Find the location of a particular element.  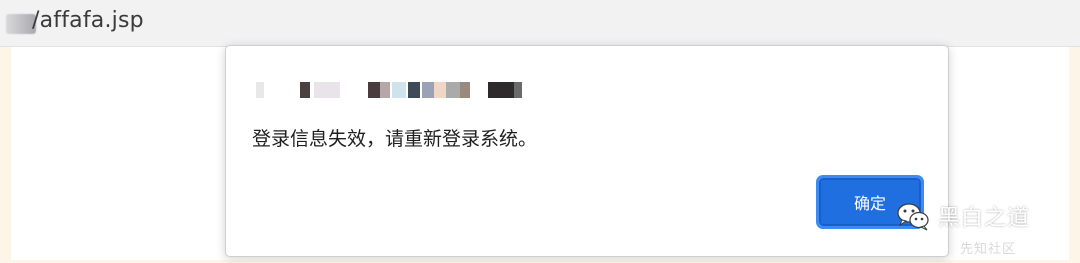

watermark: 黑白之道 is located at coordinates (963, 216).